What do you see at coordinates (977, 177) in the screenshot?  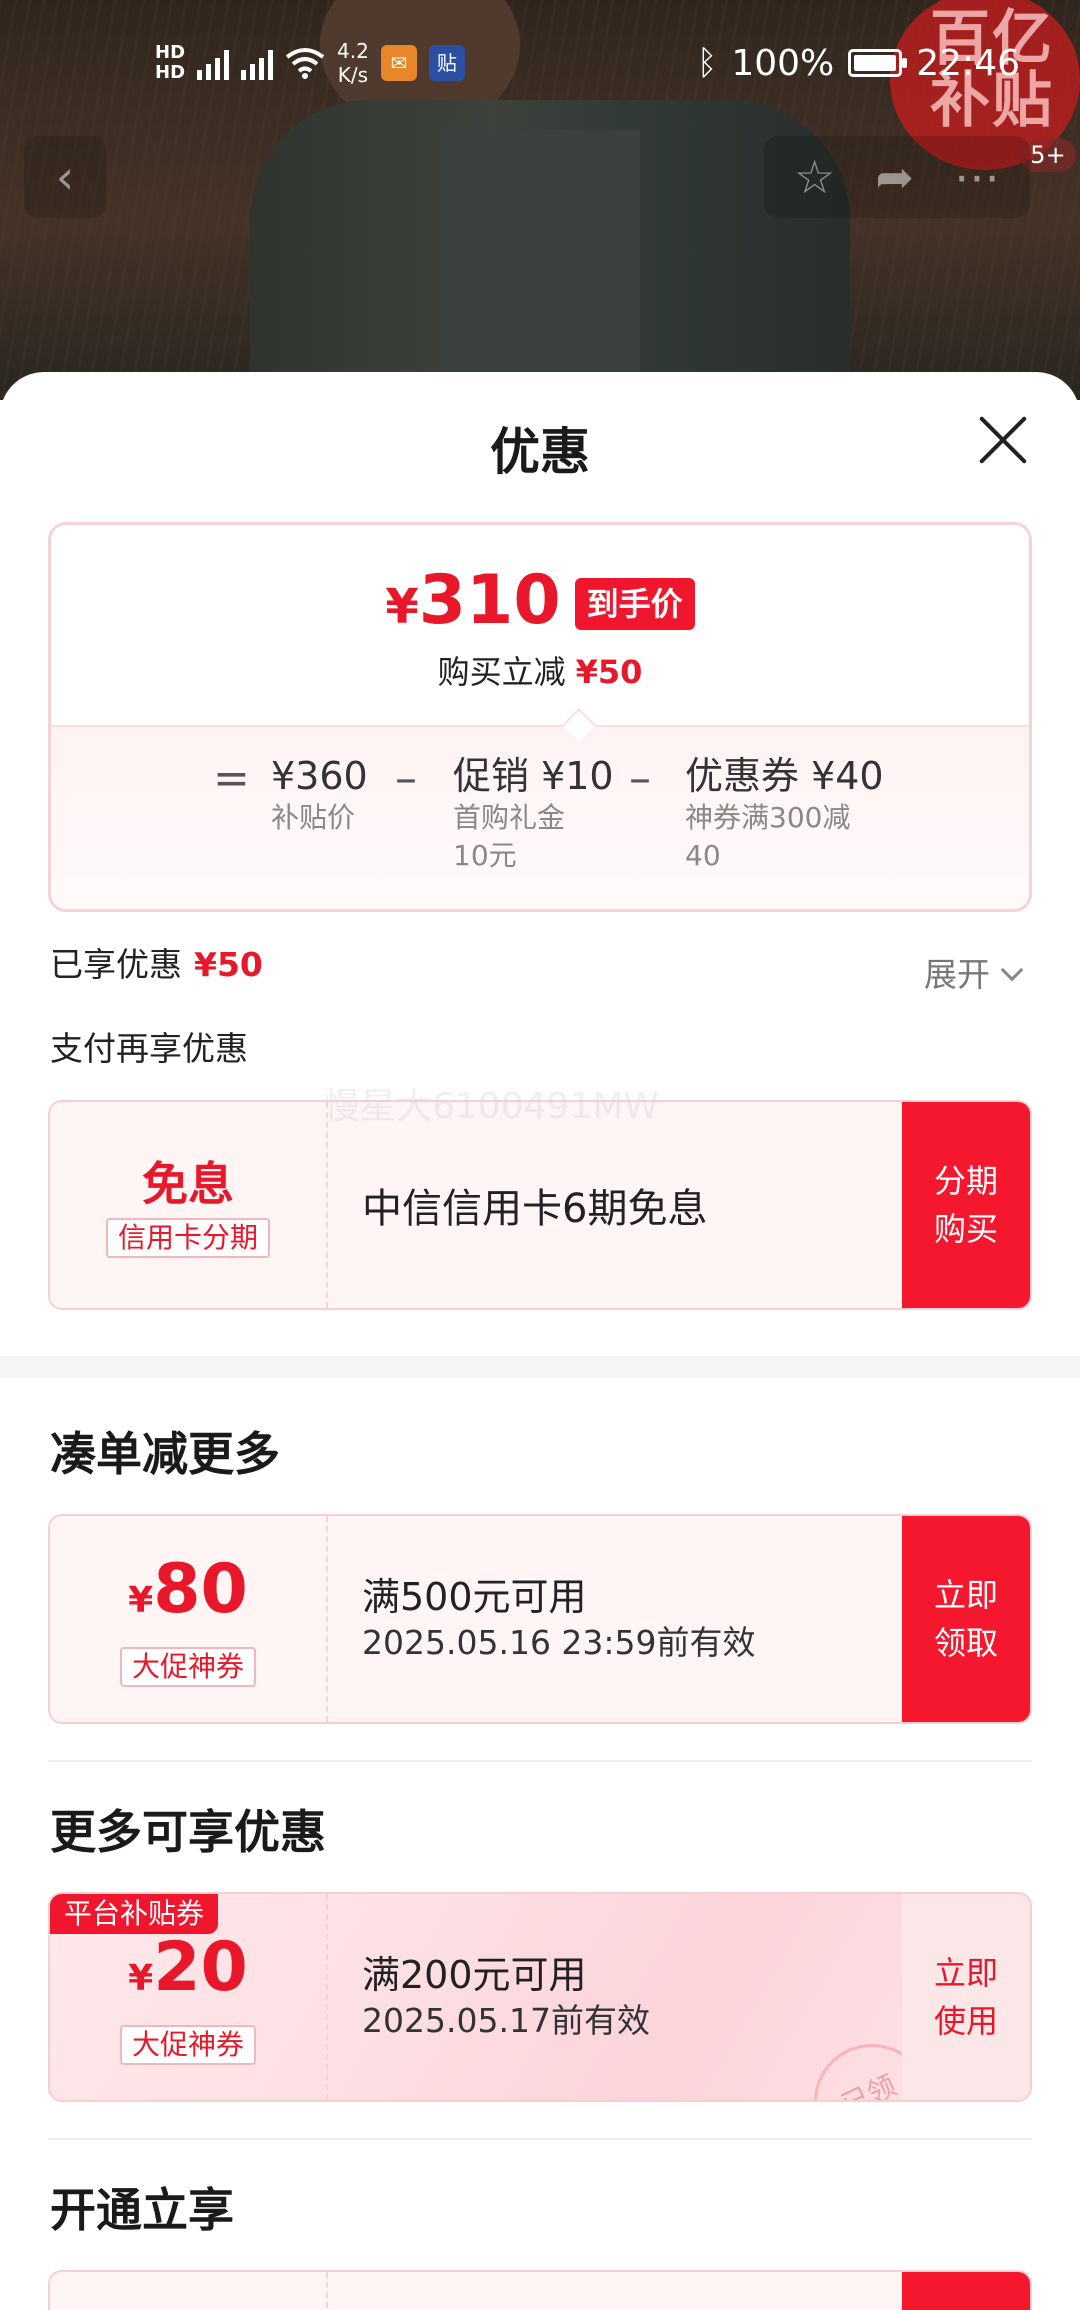 I see `more-icon: ⋯` at bounding box center [977, 177].